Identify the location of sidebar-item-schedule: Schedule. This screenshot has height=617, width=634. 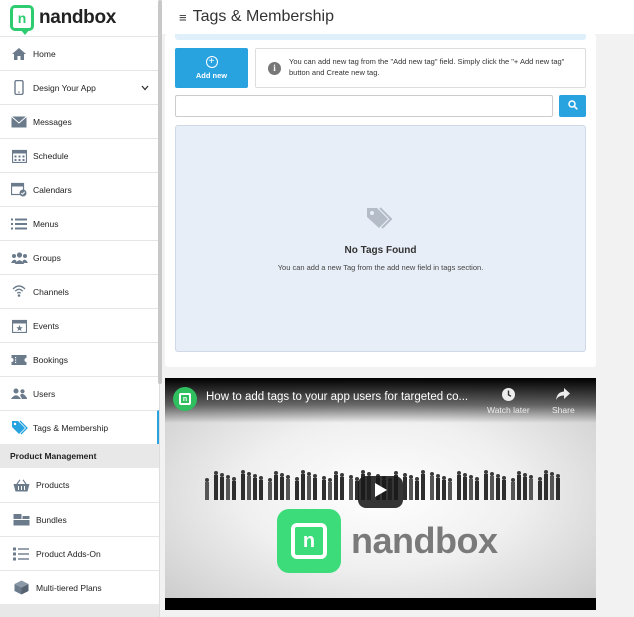
(79, 155).